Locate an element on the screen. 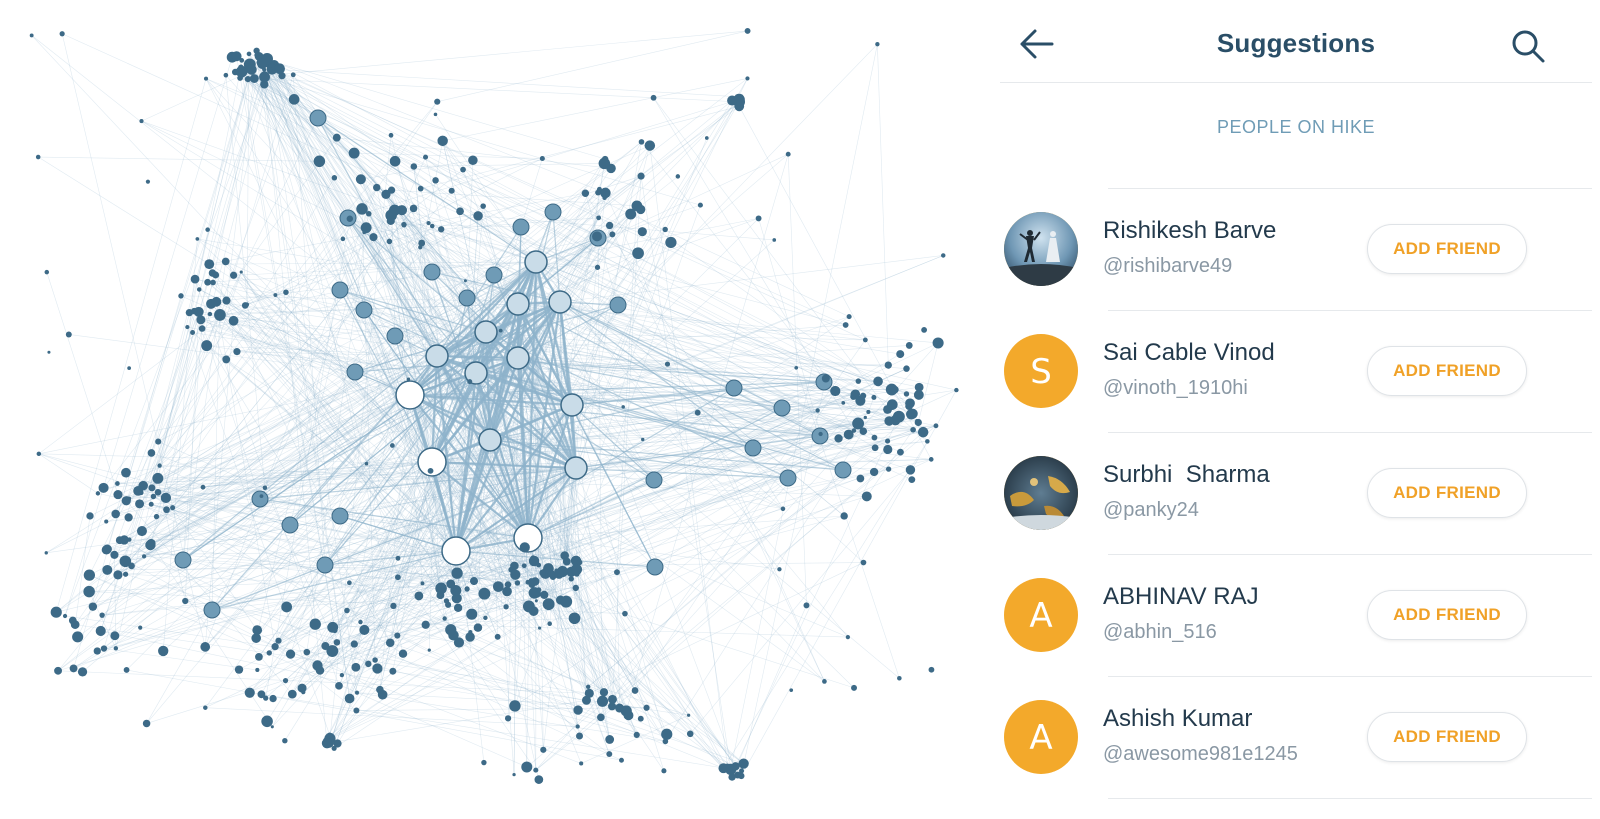  list-item: Surbhi Sharma @panky24 ADD FRIEND is located at coordinates (1296, 494).